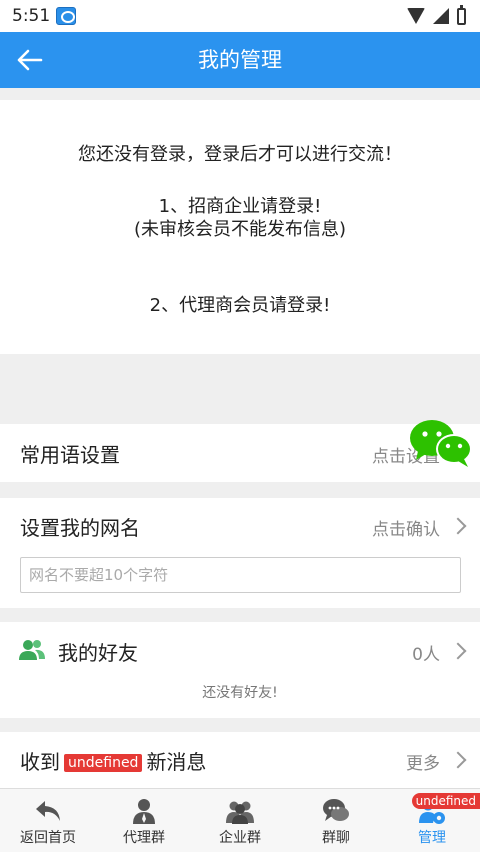  What do you see at coordinates (40, 762) in the screenshot?
I see `messages-label-prefix: 收到` at bounding box center [40, 762].